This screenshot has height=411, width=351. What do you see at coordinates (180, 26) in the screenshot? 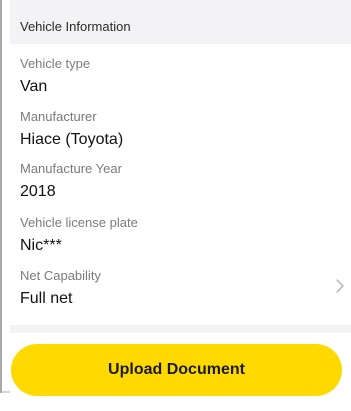
I see `section-header: Vehicle Information` at bounding box center [180, 26].